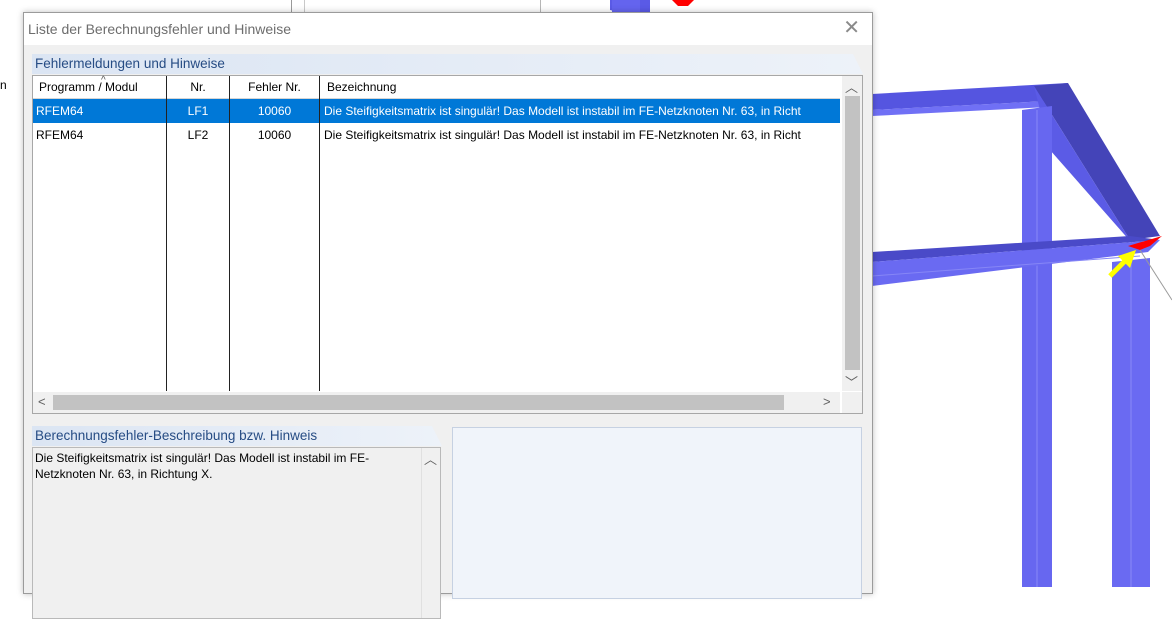  What do you see at coordinates (447, 64) in the screenshot?
I see `errors-group-header: Fehlermeldungen und Hinweise` at bounding box center [447, 64].